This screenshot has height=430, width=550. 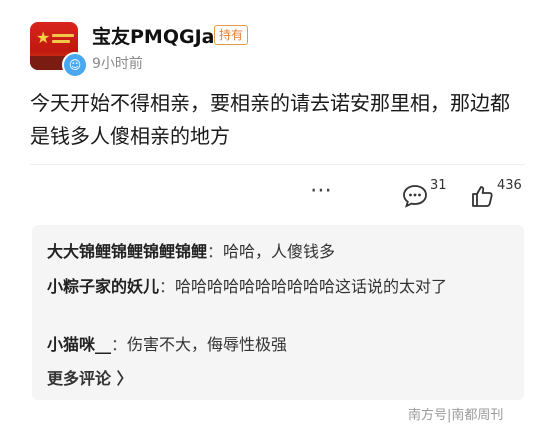 What do you see at coordinates (277, 164) in the screenshot?
I see `divider` at bounding box center [277, 164].